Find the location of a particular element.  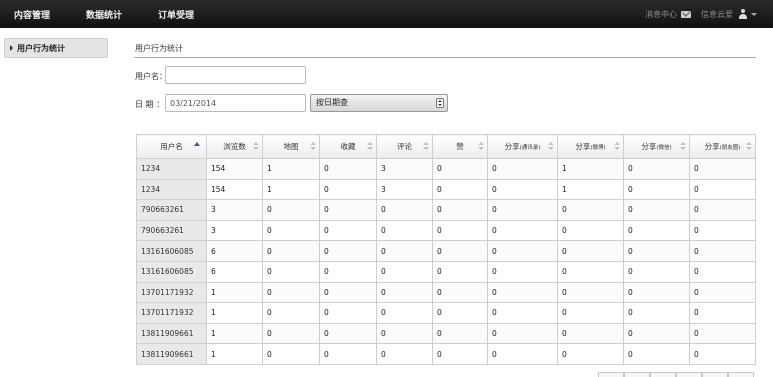

col-header-share-wechat: 分享(微信) is located at coordinates (656, 146).